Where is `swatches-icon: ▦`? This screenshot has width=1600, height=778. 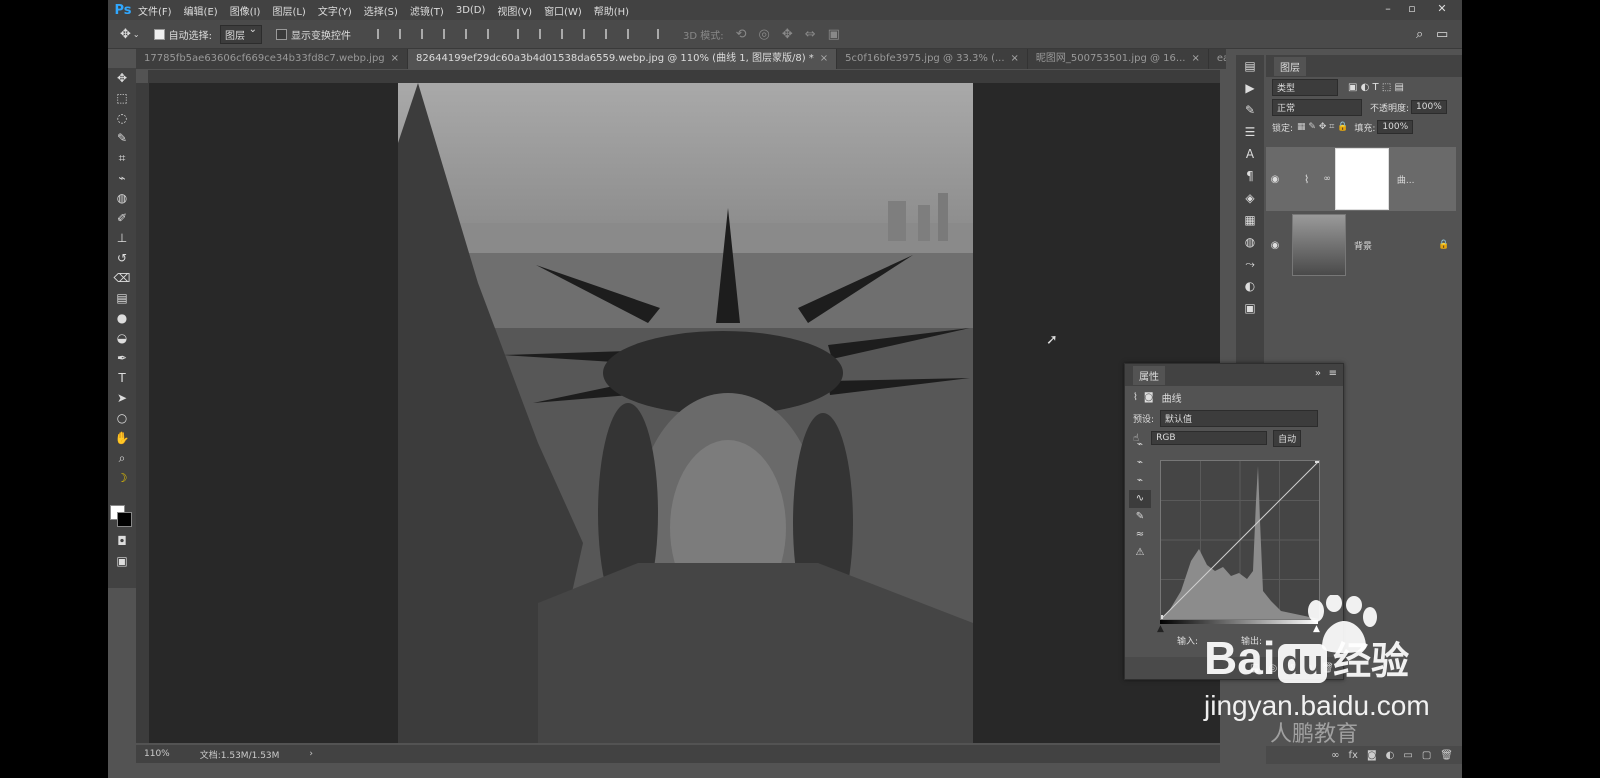 swatches-icon: ▦ is located at coordinates (1250, 220).